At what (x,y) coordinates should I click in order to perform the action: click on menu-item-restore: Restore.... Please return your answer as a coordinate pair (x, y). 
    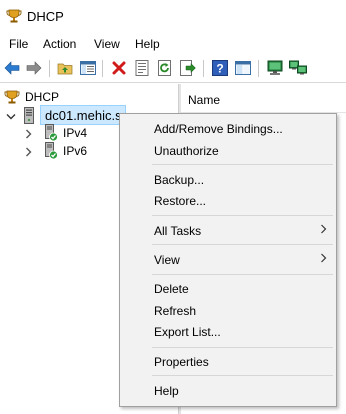
    Looking at the image, I should click on (228, 201).